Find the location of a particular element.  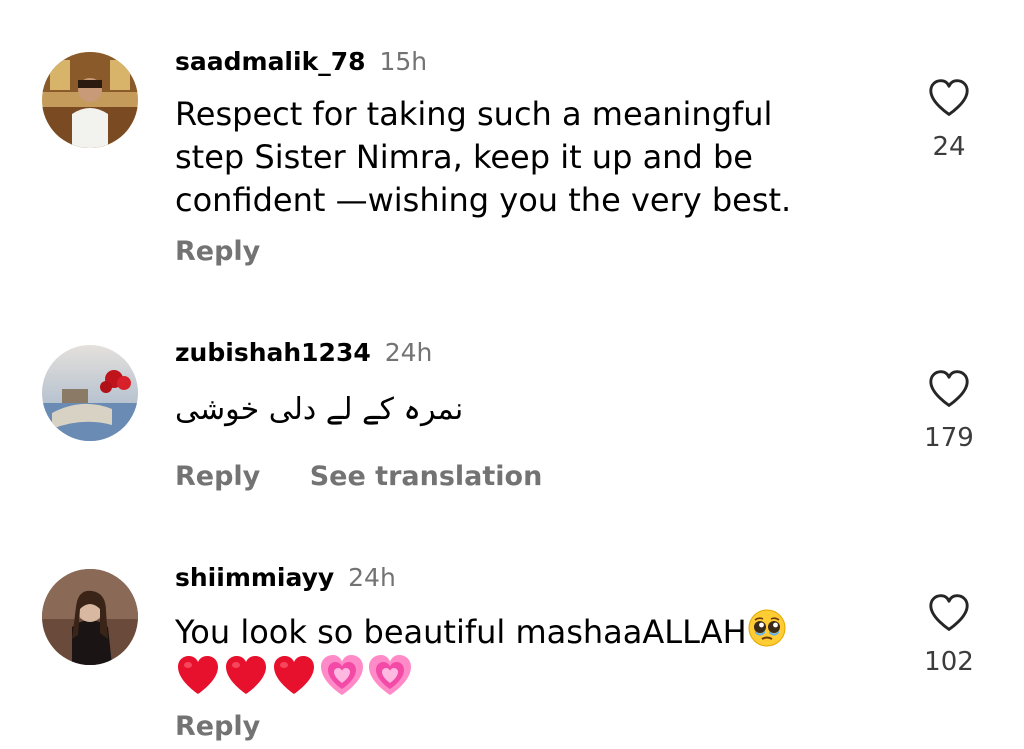

reply-button: Reply is located at coordinates (217, 726).